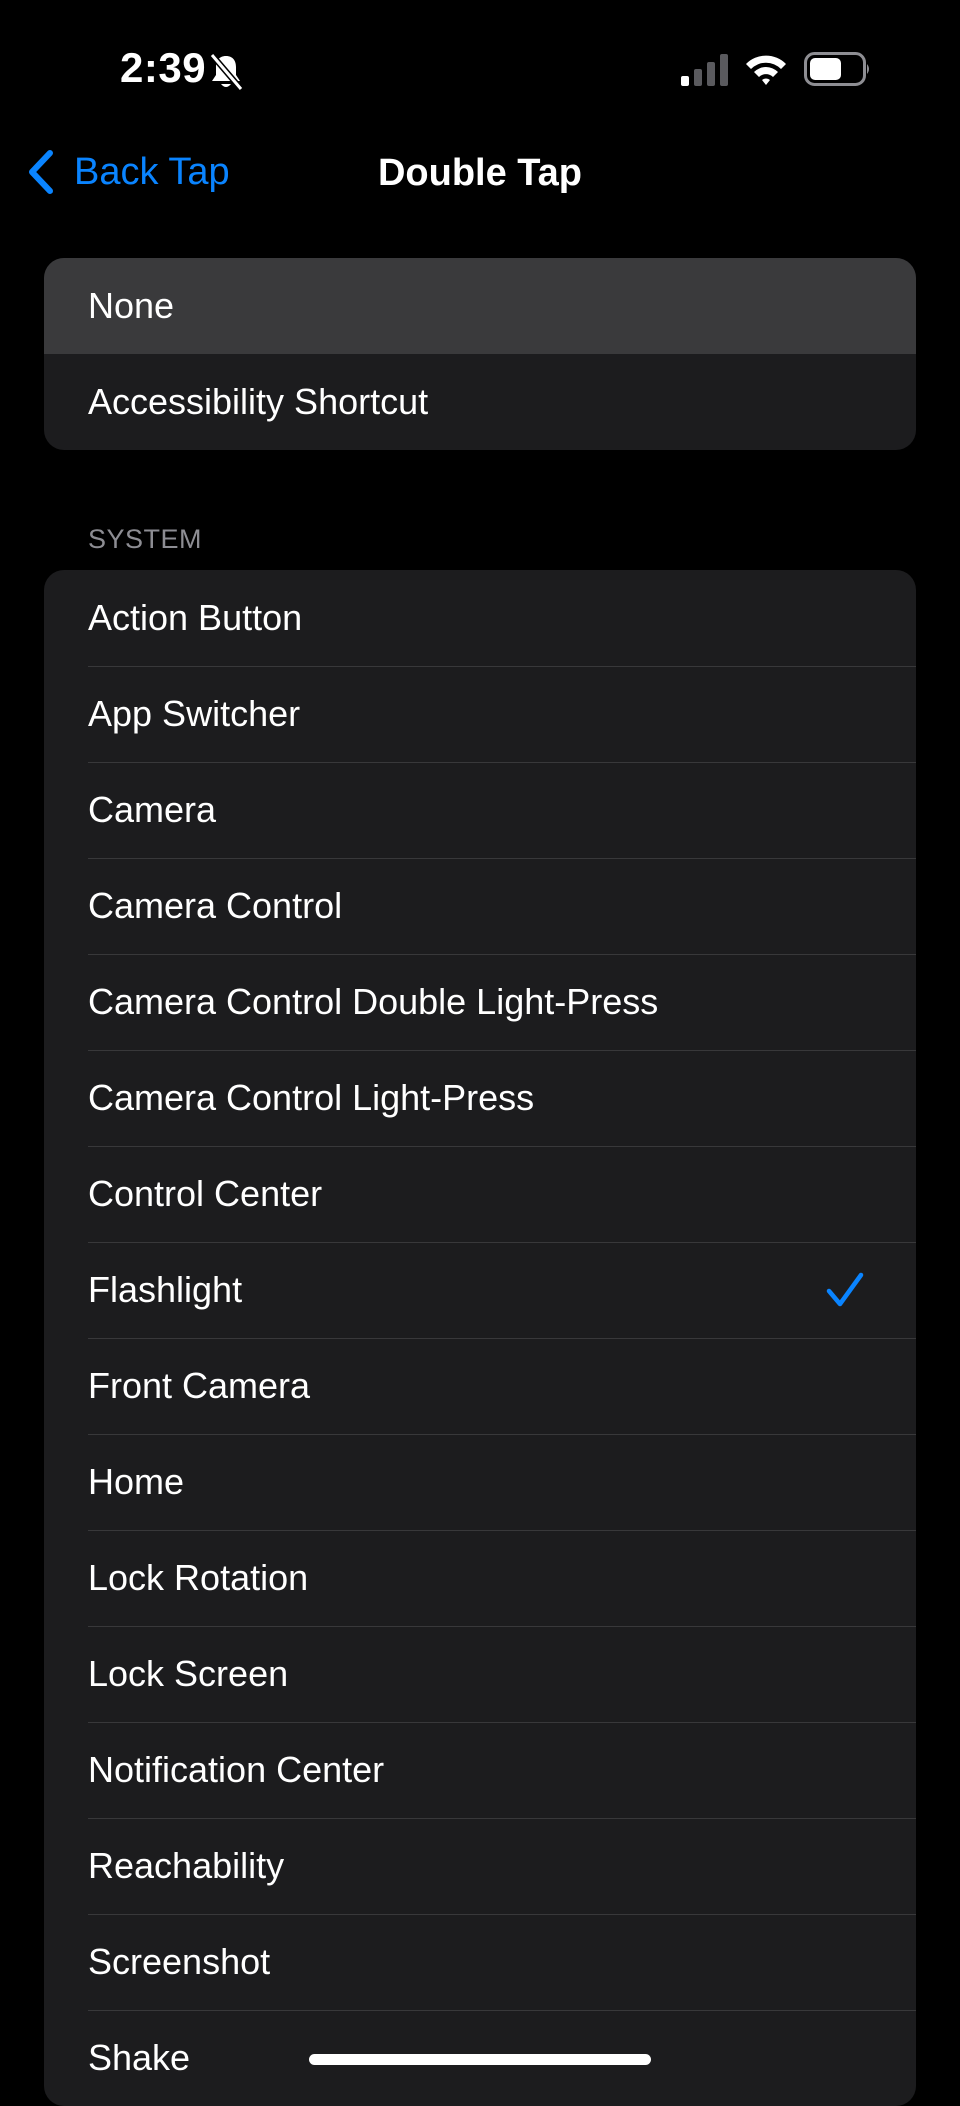 The height and width of the screenshot is (2106, 960). Describe the element at coordinates (480, 1482) in the screenshot. I see `option-home: Home` at that location.